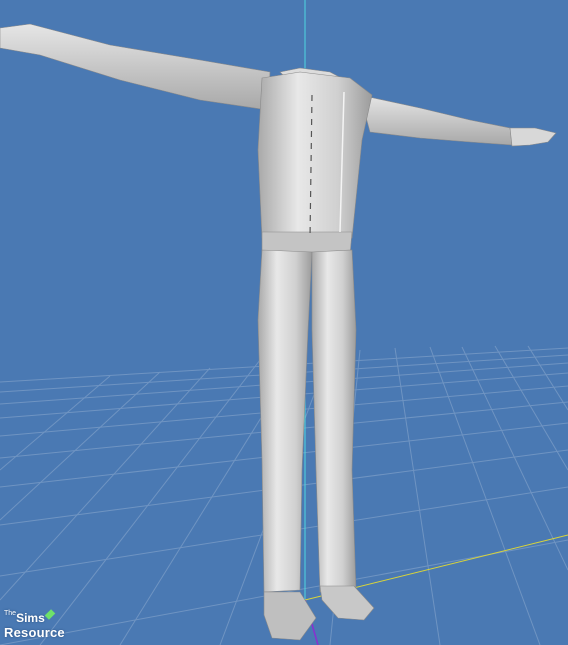 Image resolution: width=568 pixels, height=645 pixels. What do you see at coordinates (285, 421) in the screenshot?
I see `left-leg` at bounding box center [285, 421].